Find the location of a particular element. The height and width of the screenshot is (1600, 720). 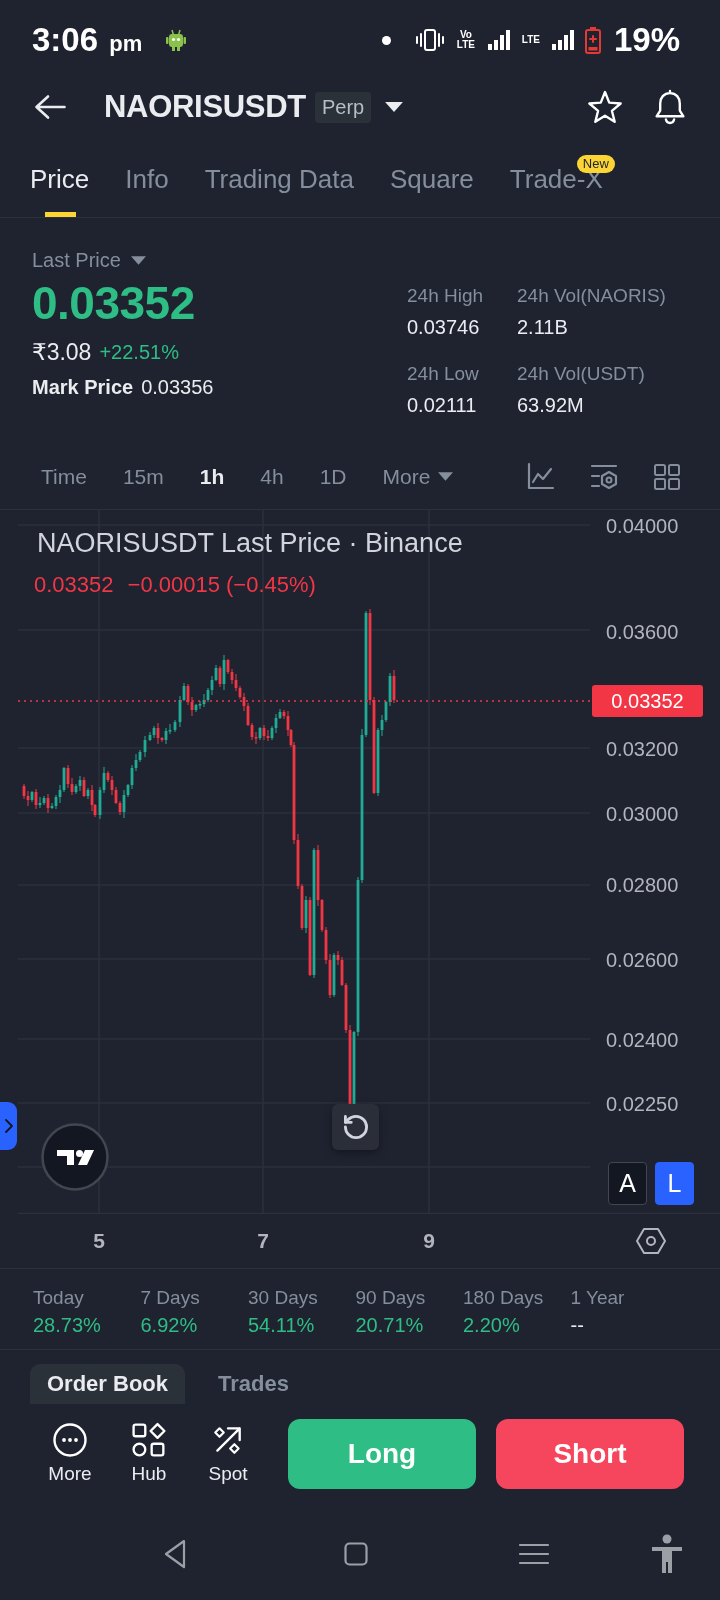

price-axis-label: 0.03600 is located at coordinates (642, 632).